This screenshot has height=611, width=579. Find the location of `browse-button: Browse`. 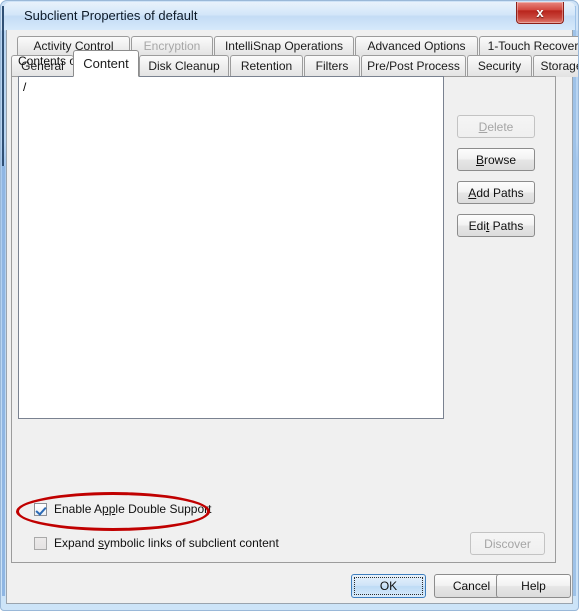

browse-button: Browse is located at coordinates (496, 159).